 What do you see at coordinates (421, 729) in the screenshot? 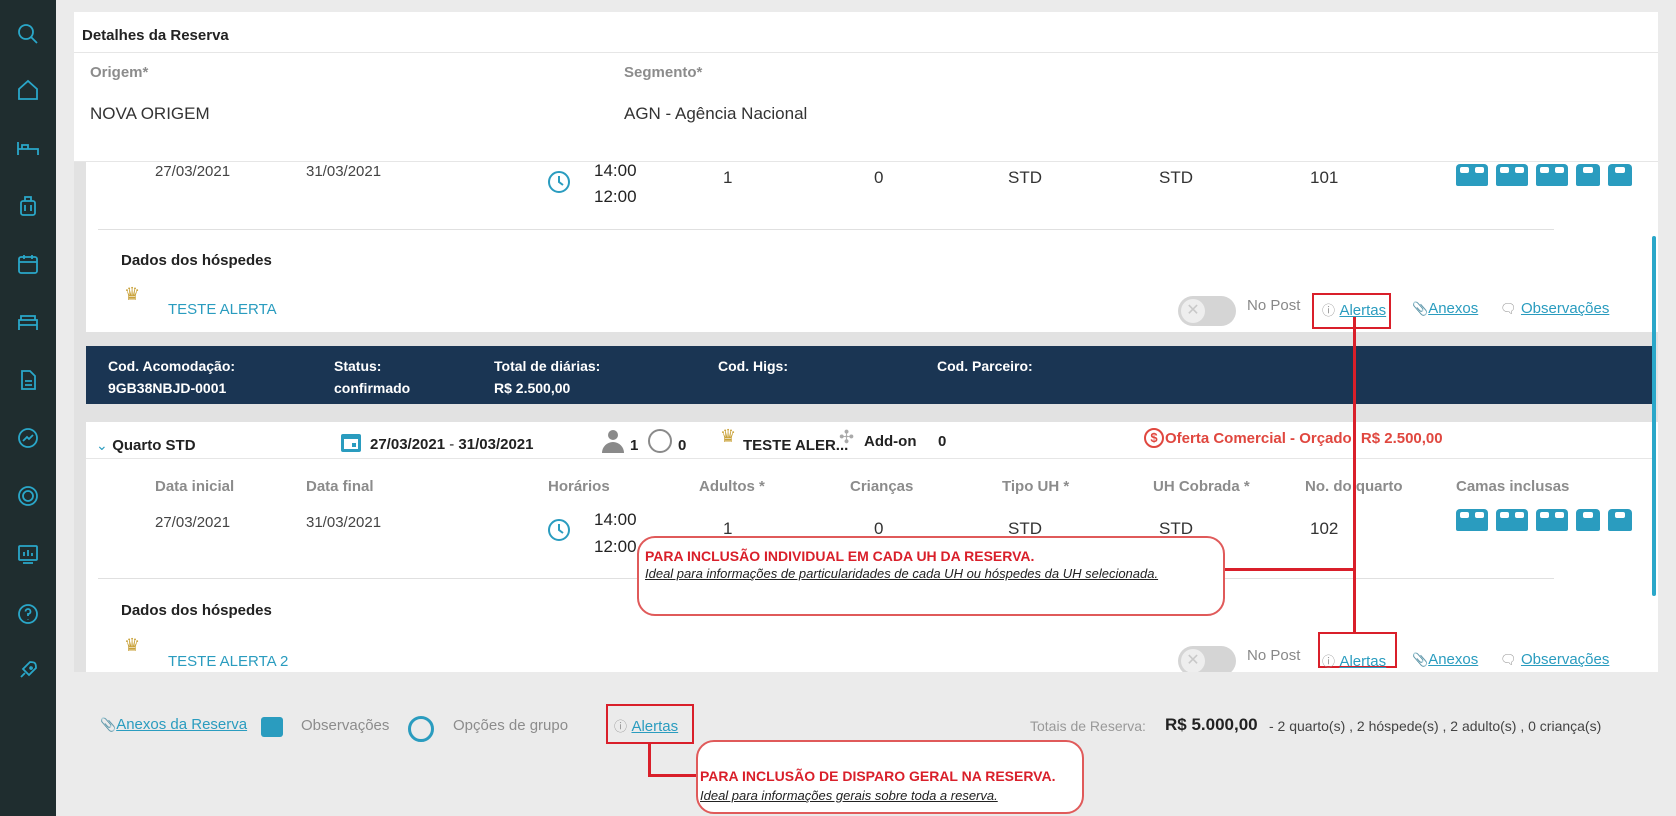
I see `group-options-icon` at bounding box center [421, 729].